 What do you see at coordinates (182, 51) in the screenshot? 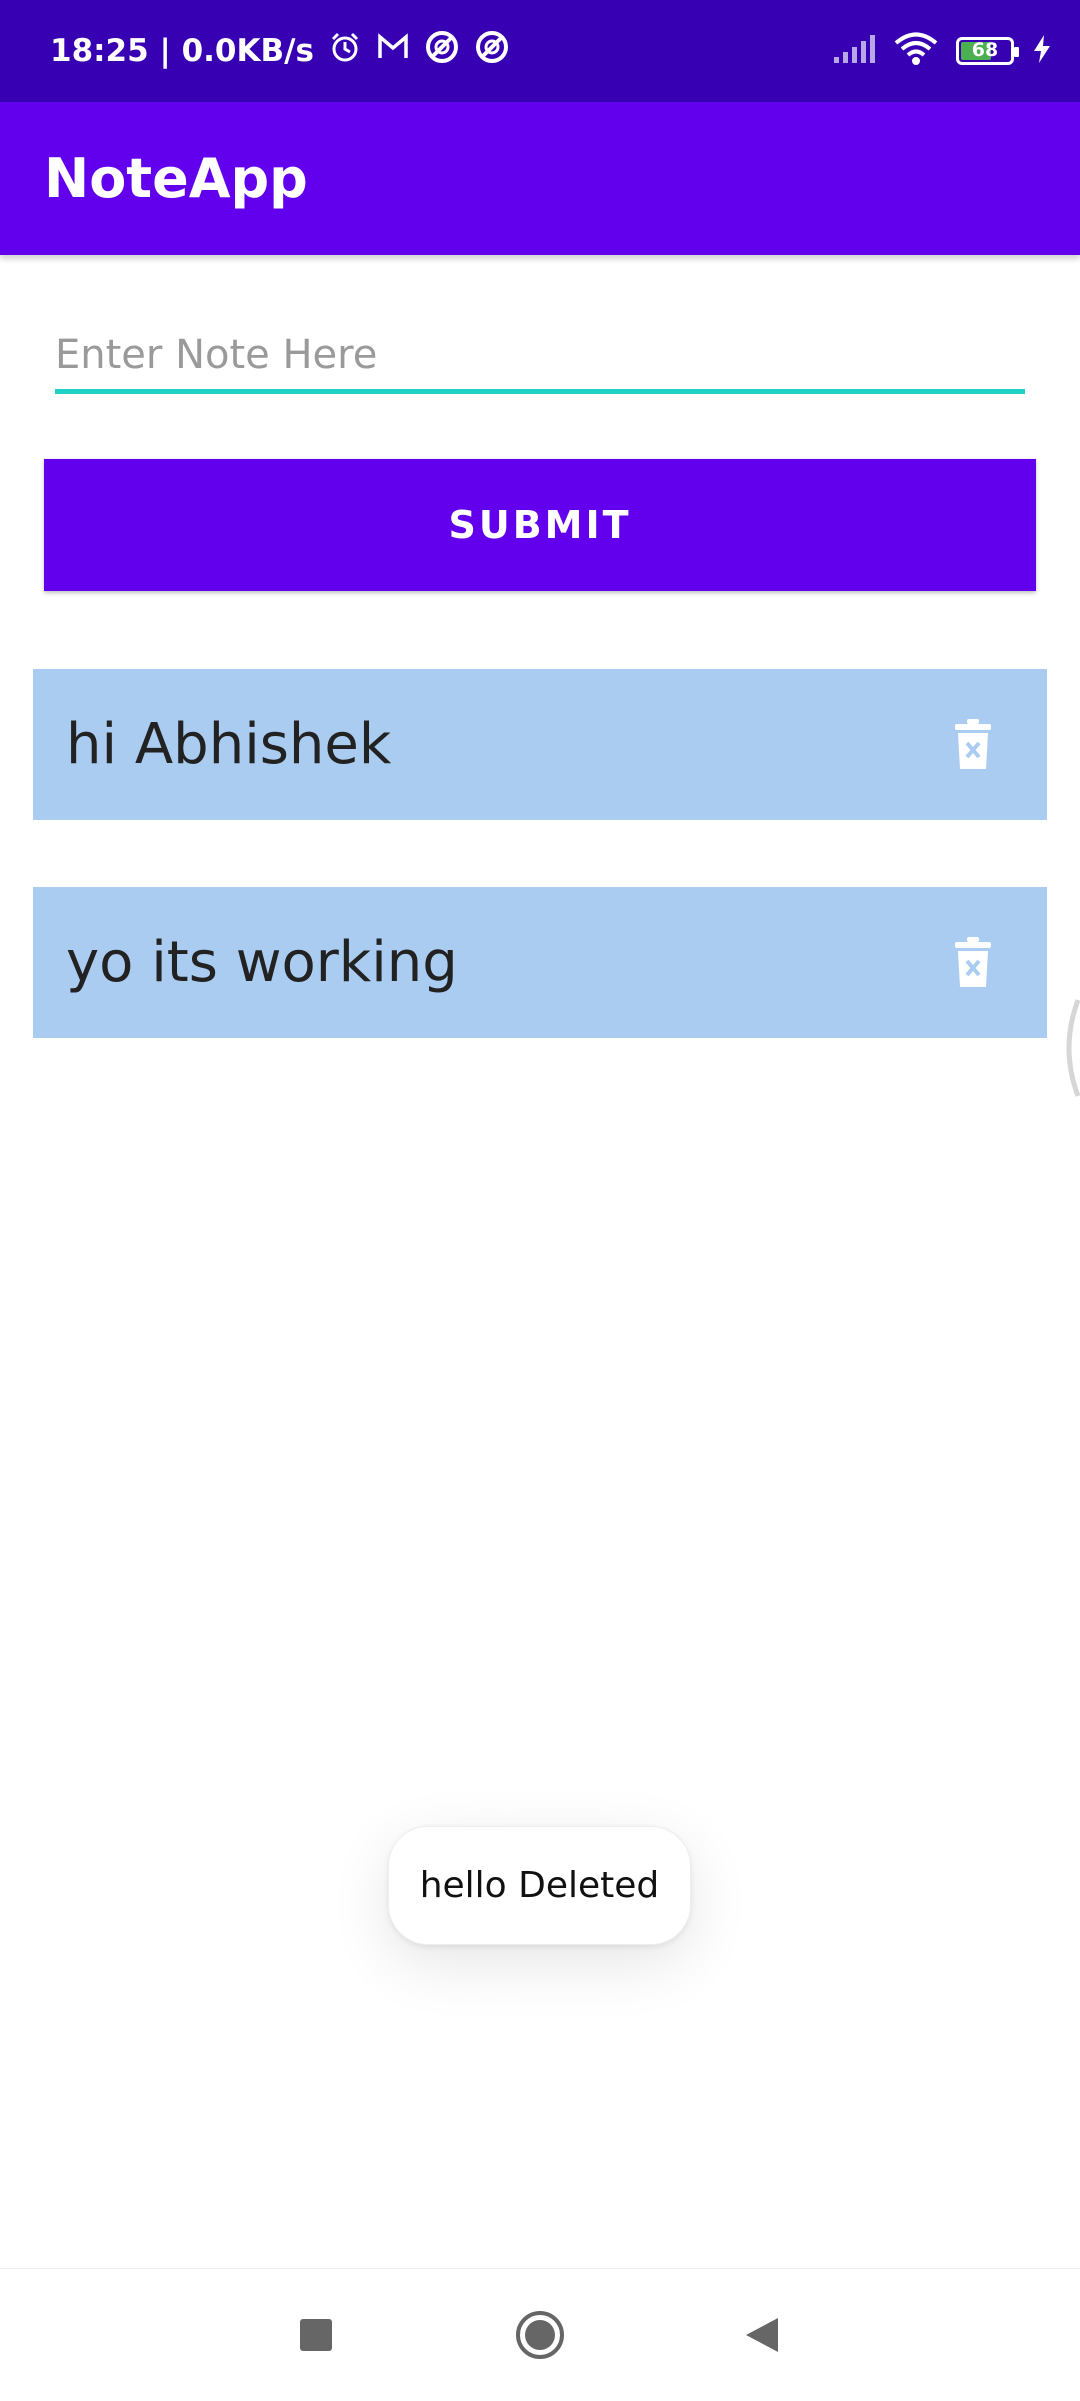
I see `status-time-speed: 18:25 | 0.0KB/s` at bounding box center [182, 51].